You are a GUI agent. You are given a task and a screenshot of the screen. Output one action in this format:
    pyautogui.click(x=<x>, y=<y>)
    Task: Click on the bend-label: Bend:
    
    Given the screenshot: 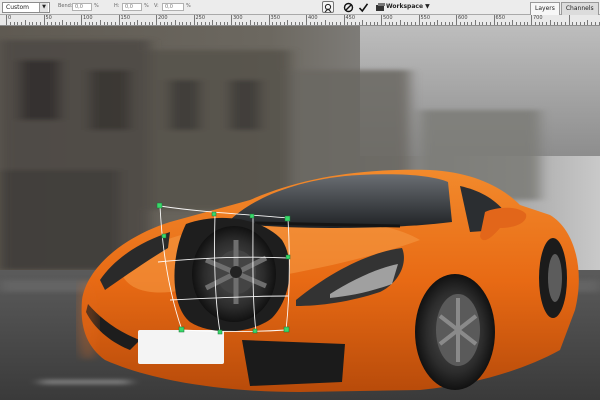 What is the action you would take?
    pyautogui.click(x=65, y=6)
    